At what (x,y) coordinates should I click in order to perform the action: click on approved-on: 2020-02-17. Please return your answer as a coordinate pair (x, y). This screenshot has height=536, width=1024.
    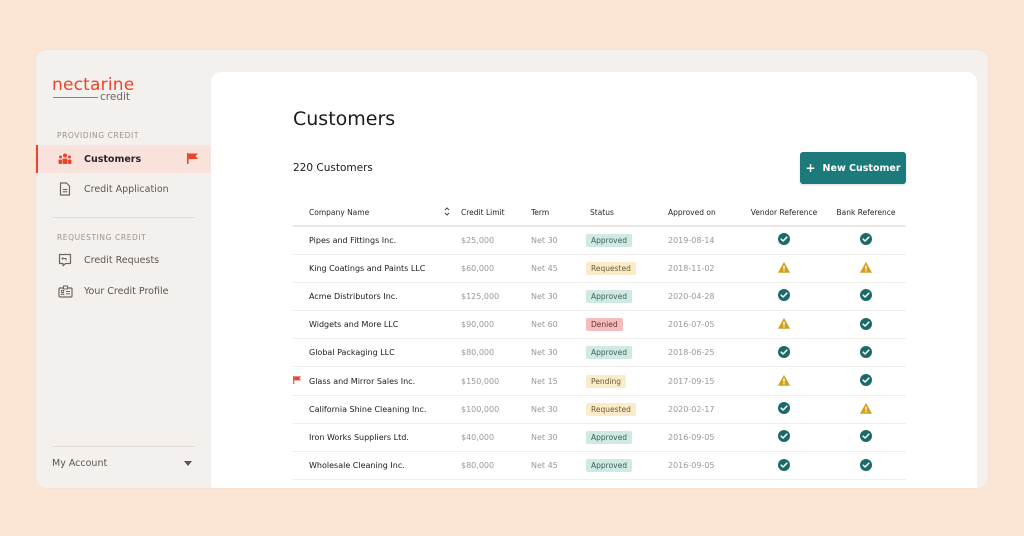
    Looking at the image, I should click on (705, 409).